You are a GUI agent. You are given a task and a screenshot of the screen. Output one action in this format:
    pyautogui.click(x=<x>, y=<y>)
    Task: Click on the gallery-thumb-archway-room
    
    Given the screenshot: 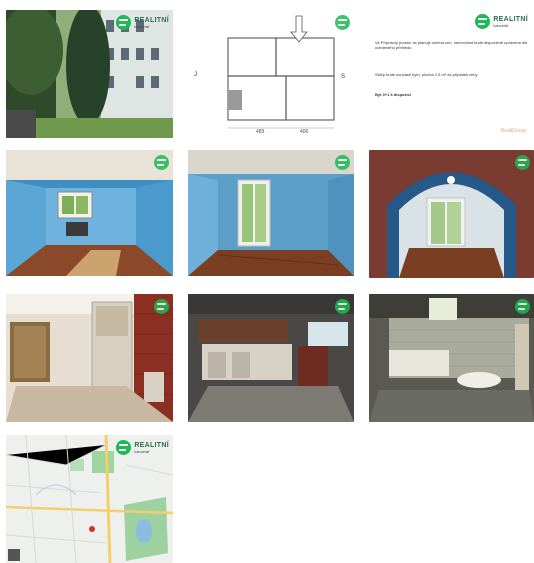 What is the action you would take?
    pyautogui.click(x=451, y=214)
    